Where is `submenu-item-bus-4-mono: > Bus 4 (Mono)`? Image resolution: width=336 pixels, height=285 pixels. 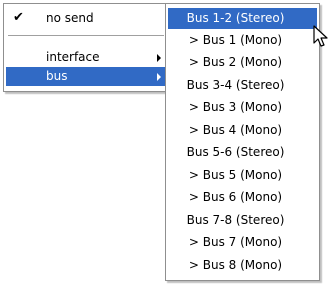 submenu-item-bus-4-mono: > Bus 4 (Mono) is located at coordinates (242, 130).